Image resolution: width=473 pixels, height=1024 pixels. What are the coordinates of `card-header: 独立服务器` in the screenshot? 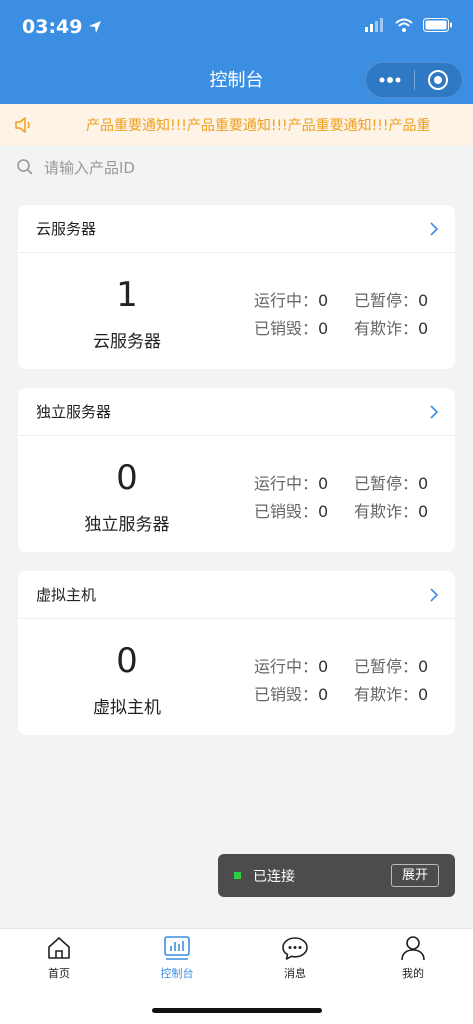 It's located at (236, 412).